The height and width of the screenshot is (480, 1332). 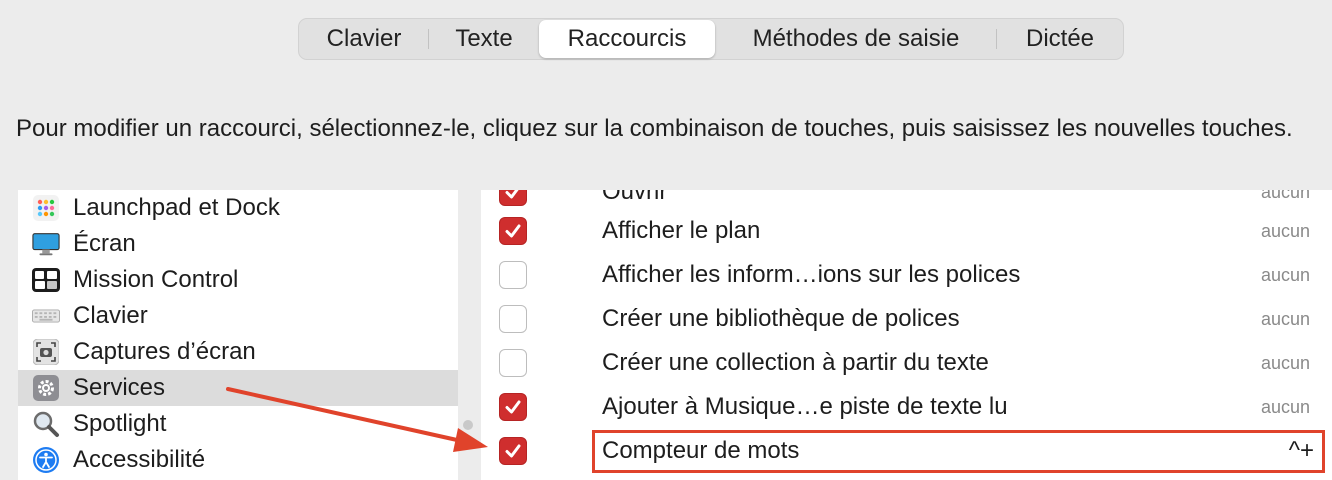 What do you see at coordinates (958, 451) in the screenshot?
I see `annotation-highlight-box` at bounding box center [958, 451].